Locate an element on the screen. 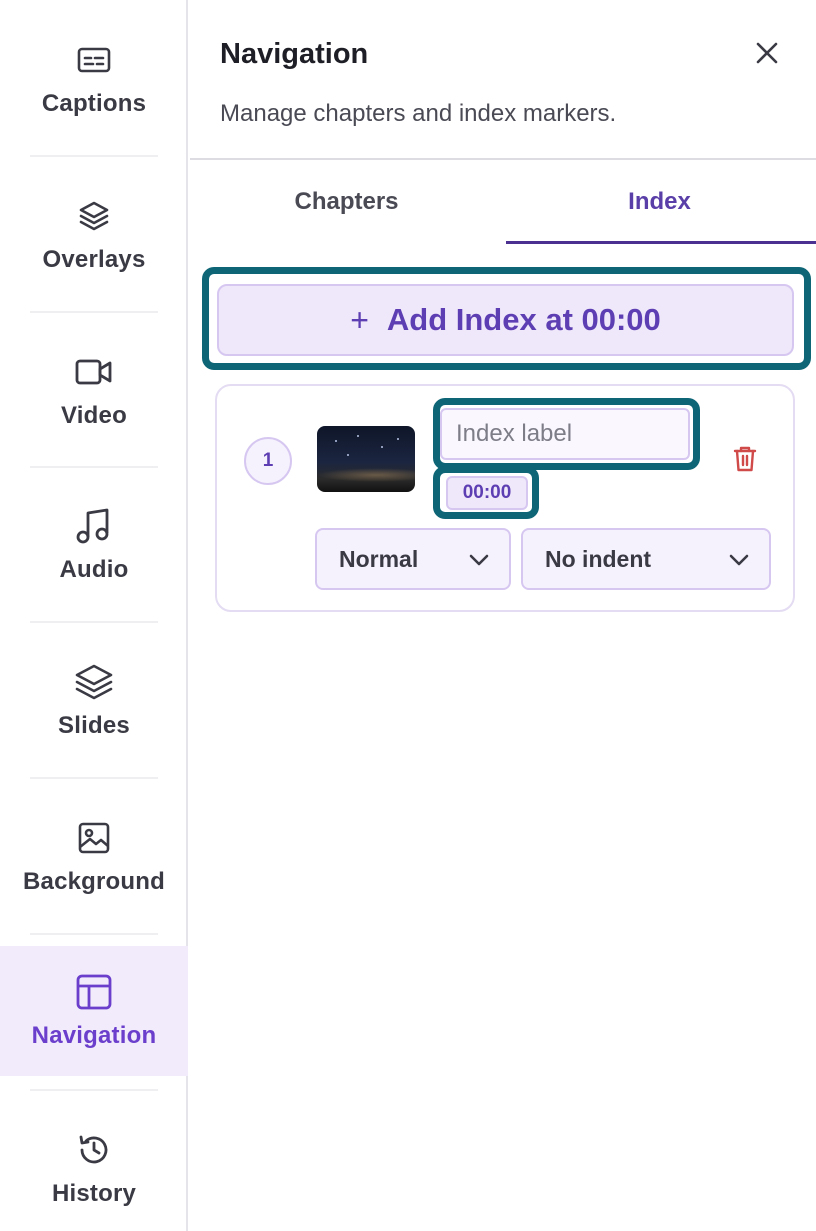 The height and width of the screenshot is (1231, 816). sidebar-item-audio: Audio is located at coordinates (94, 545).